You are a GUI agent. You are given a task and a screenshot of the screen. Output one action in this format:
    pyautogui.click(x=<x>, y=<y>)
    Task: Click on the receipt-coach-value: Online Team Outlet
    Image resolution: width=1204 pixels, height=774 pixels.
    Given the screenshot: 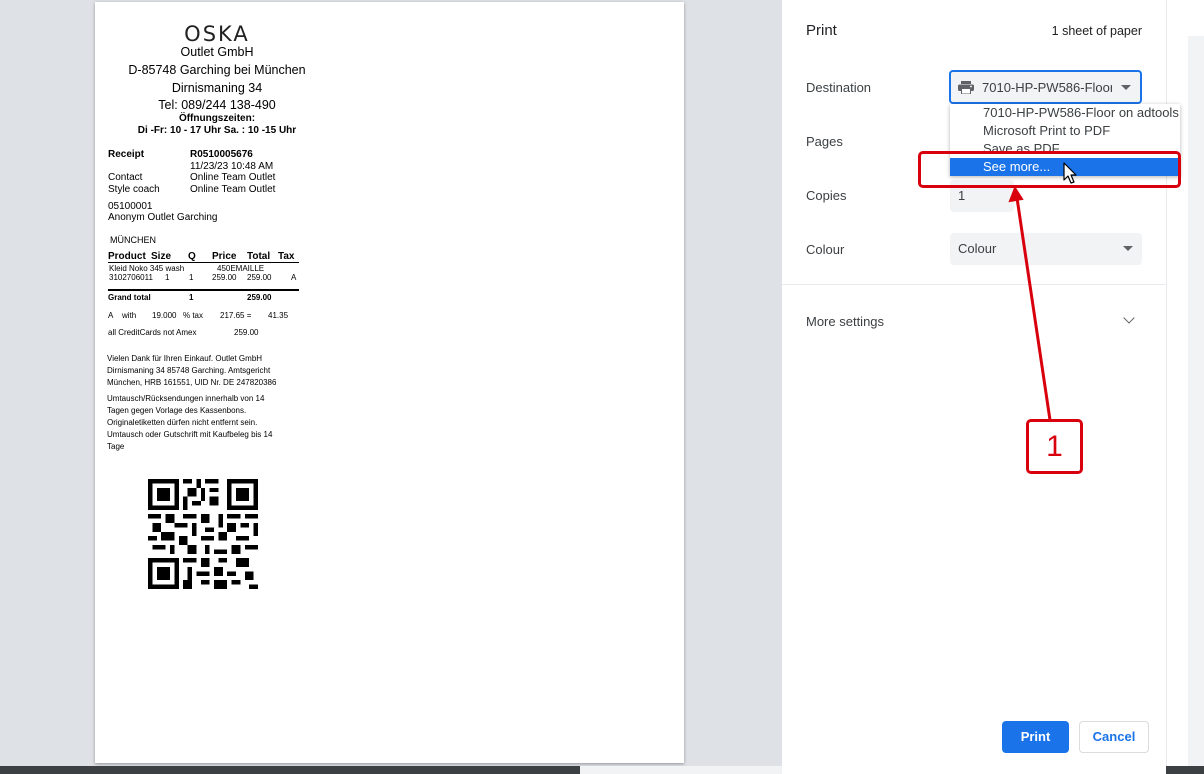 What is the action you would take?
    pyautogui.click(x=233, y=189)
    